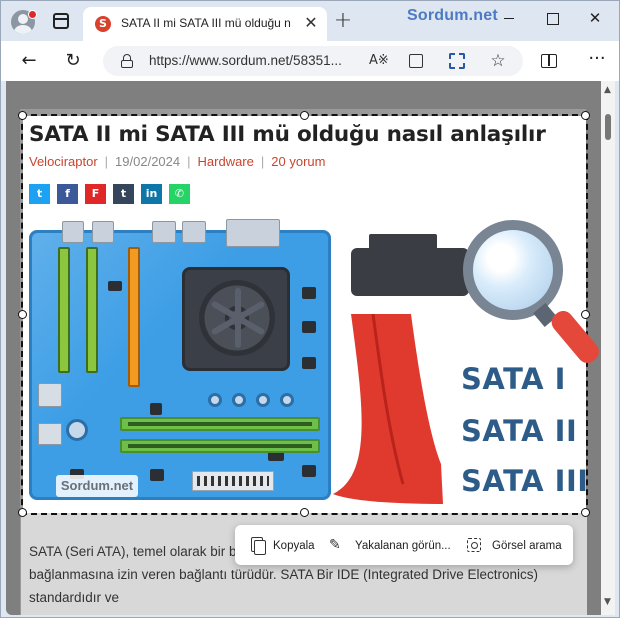 The image size is (620, 618). Describe the element at coordinates (95, 194) in the screenshot. I see `flipboard-share-icon: F` at that location.